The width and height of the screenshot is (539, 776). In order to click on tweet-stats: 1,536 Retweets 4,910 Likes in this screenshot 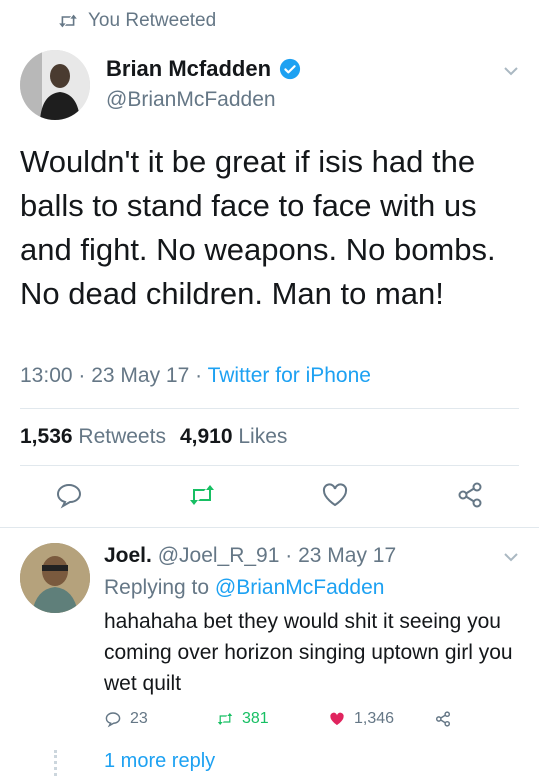, I will do `click(153, 437)`.